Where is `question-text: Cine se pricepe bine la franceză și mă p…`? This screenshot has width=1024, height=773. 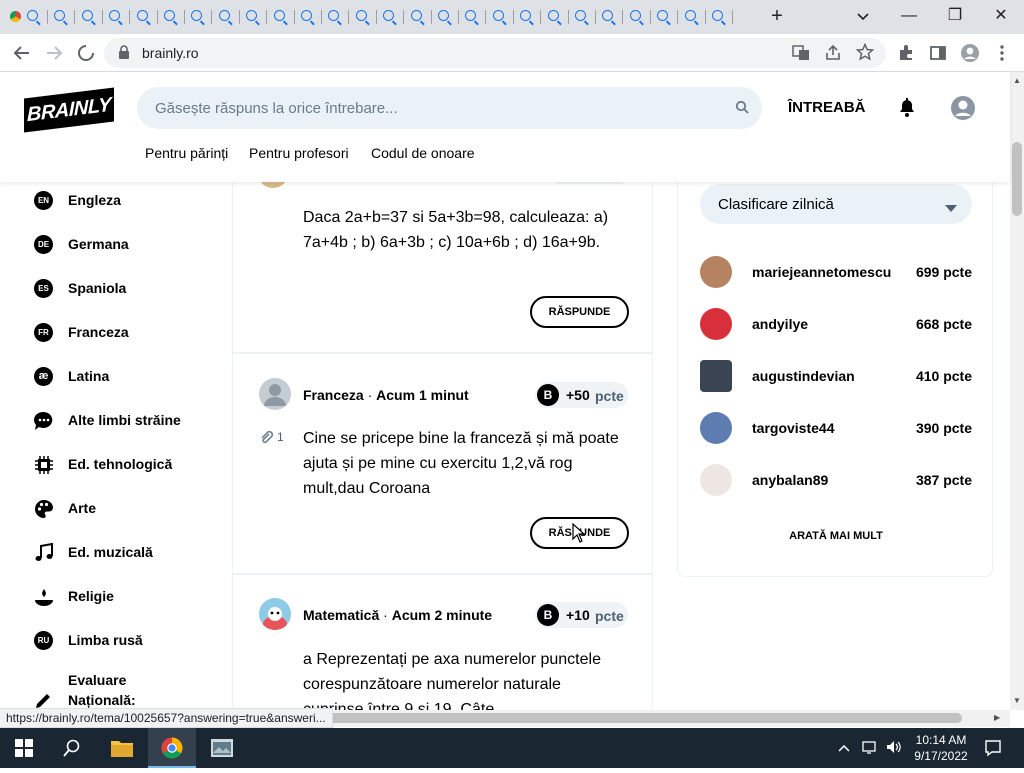
question-text: Cine se pricepe bine la franceză și mă p… is located at coordinates (463, 463).